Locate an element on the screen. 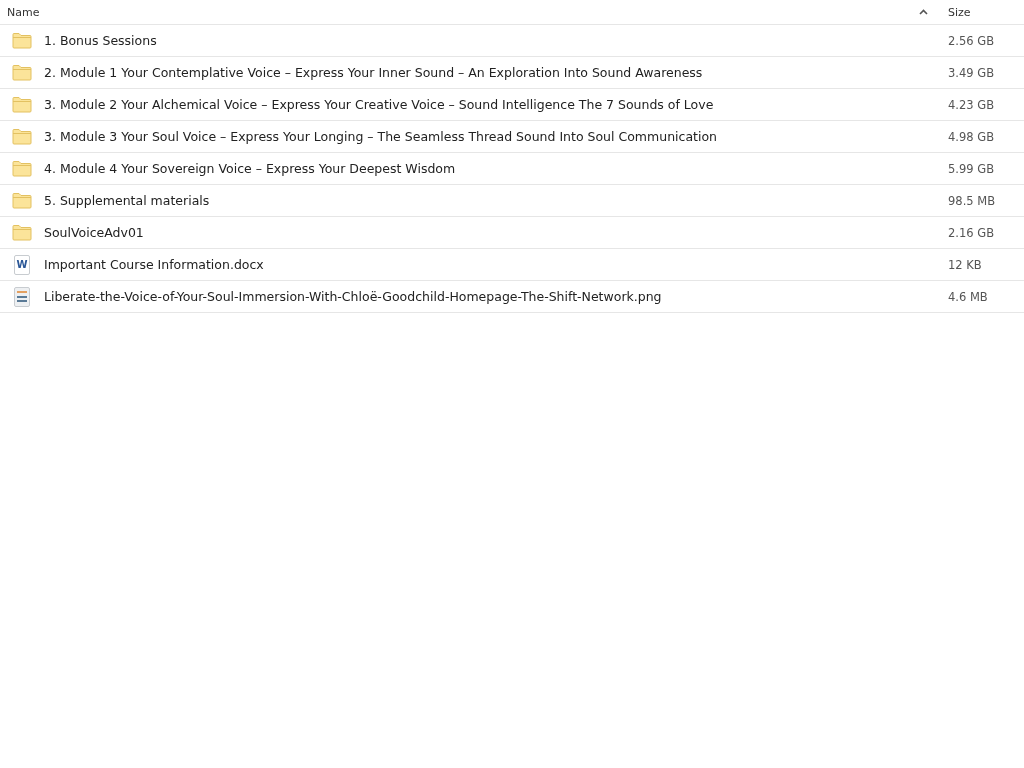 This screenshot has height=768, width=1024. file-size: 2.56 GB is located at coordinates (972, 40).